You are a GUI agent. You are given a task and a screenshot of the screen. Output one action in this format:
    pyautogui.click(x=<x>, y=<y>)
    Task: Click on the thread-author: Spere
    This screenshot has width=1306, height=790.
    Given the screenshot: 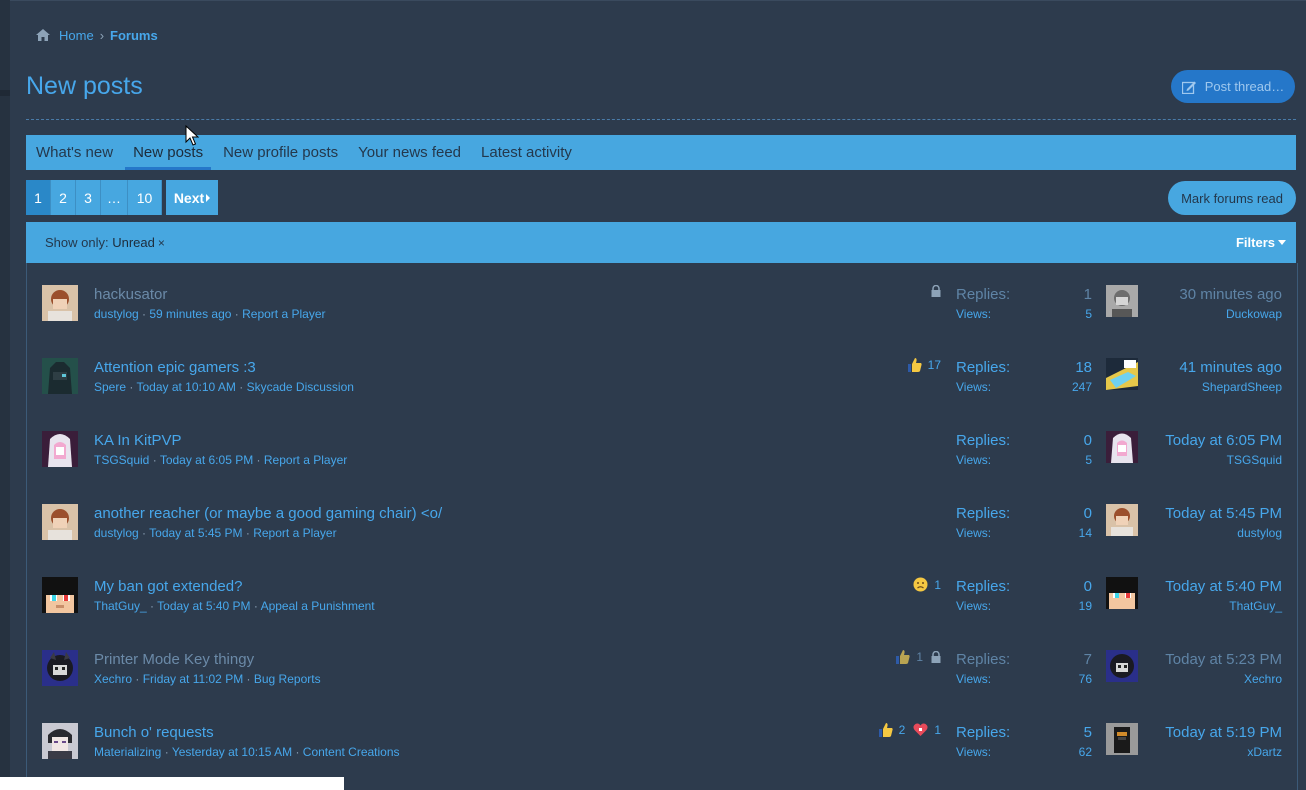 What is the action you would take?
    pyautogui.click(x=110, y=387)
    